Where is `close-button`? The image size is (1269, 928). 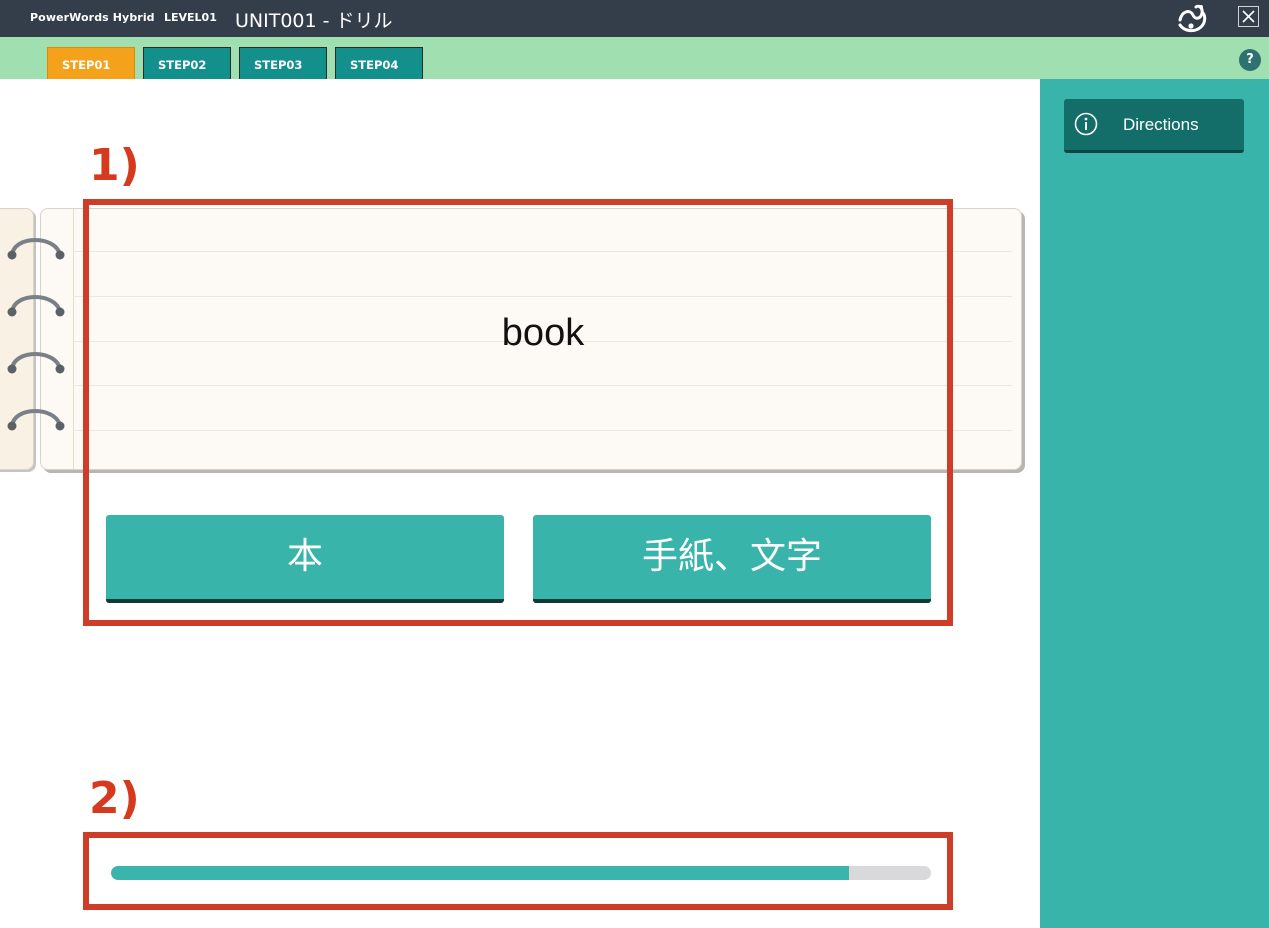 close-button is located at coordinates (1248, 16).